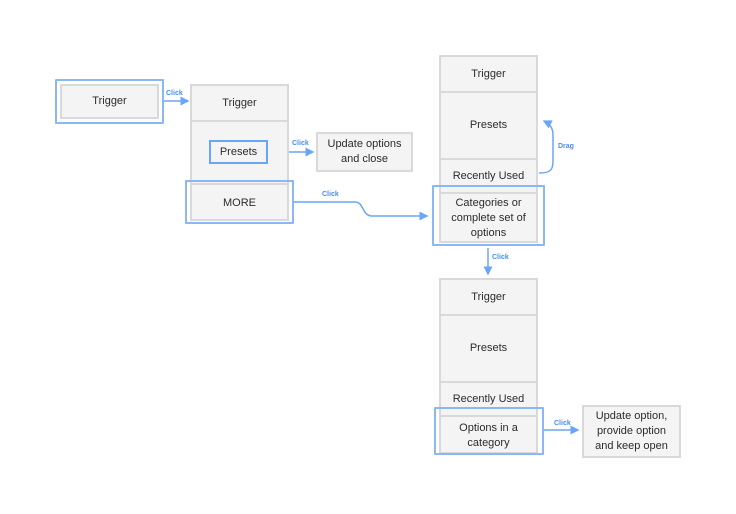 The image size is (736, 514). What do you see at coordinates (488, 124) in the screenshot?
I see `stage3-presets: Presets` at bounding box center [488, 124].